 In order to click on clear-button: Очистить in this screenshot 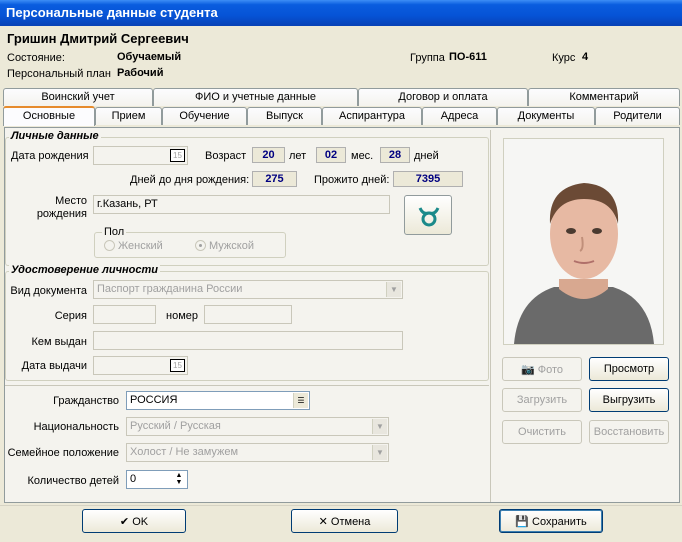, I will do `click(542, 432)`.